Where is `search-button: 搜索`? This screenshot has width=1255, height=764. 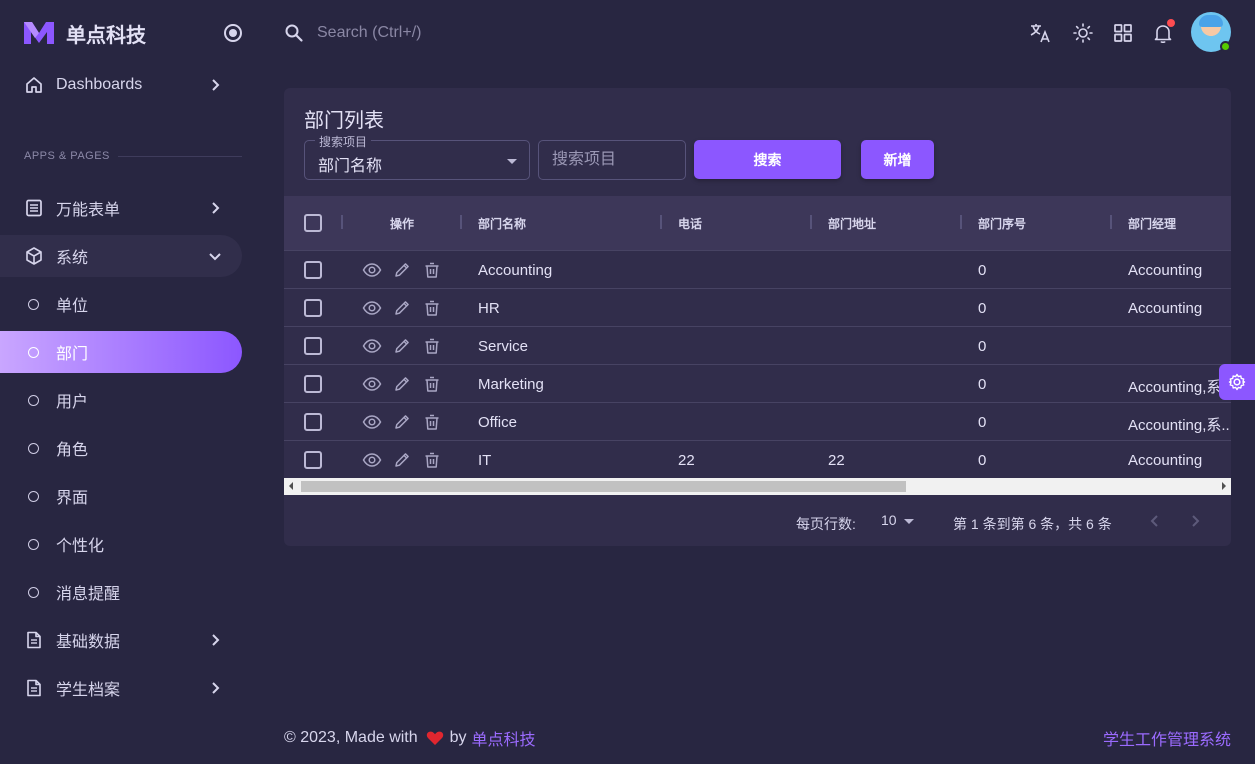 search-button: 搜索 is located at coordinates (767, 159).